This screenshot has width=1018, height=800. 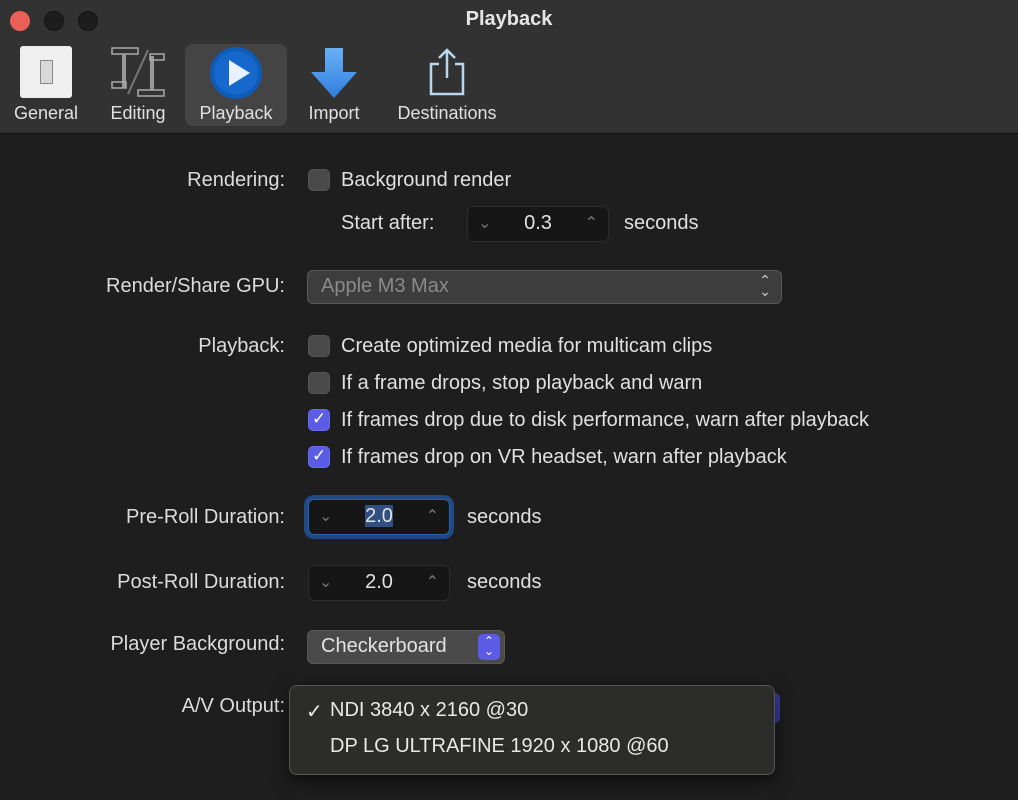 What do you see at coordinates (661, 223) in the screenshot?
I see `start-after-unit: seconds` at bounding box center [661, 223].